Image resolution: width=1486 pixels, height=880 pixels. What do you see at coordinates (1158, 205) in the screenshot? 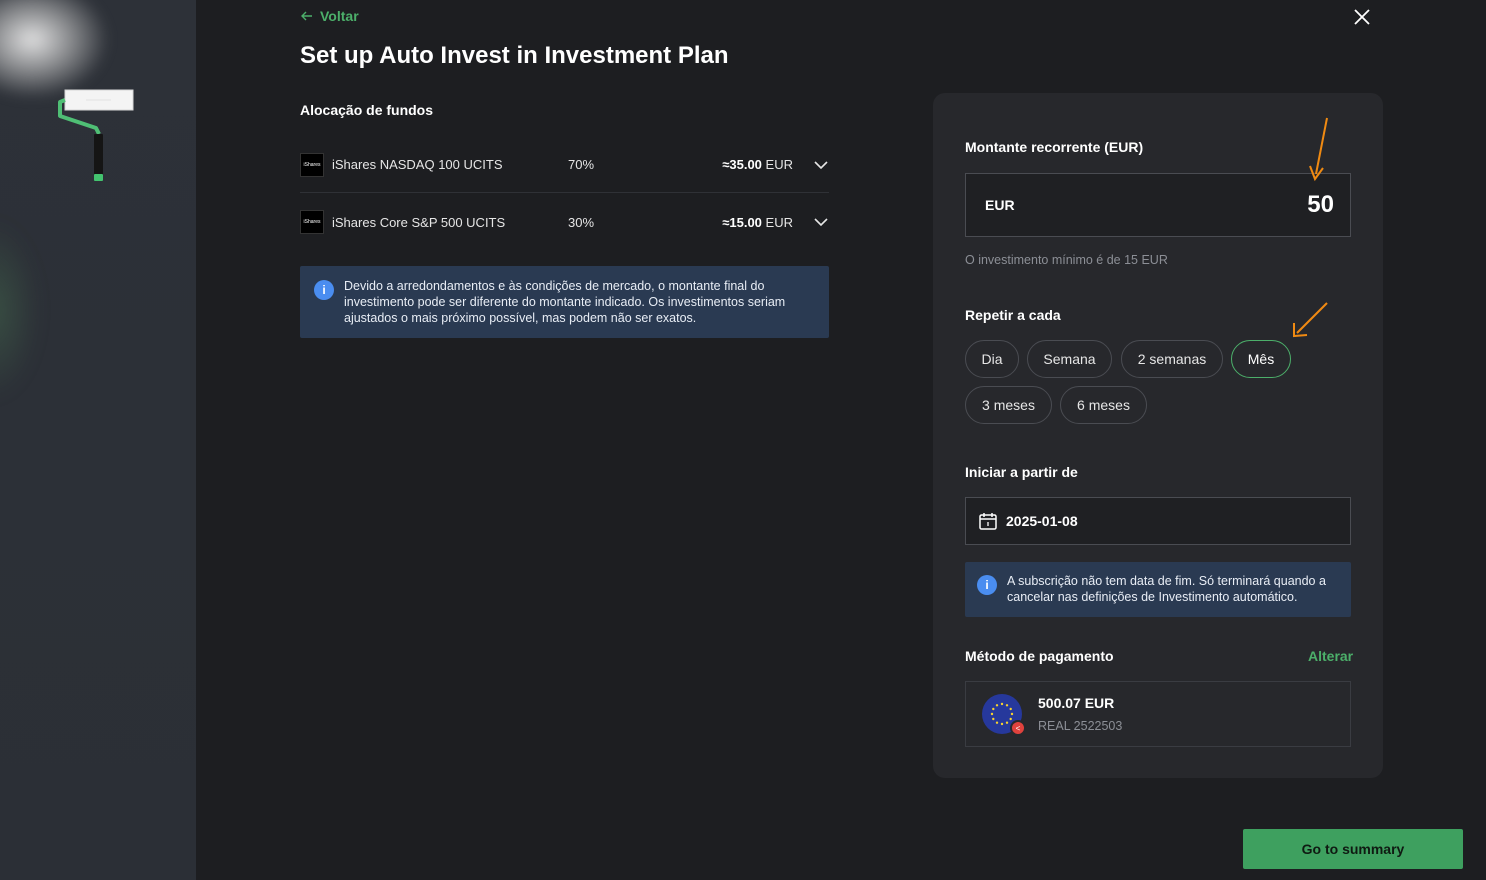
I see `amount-input: EUR 50` at bounding box center [1158, 205].